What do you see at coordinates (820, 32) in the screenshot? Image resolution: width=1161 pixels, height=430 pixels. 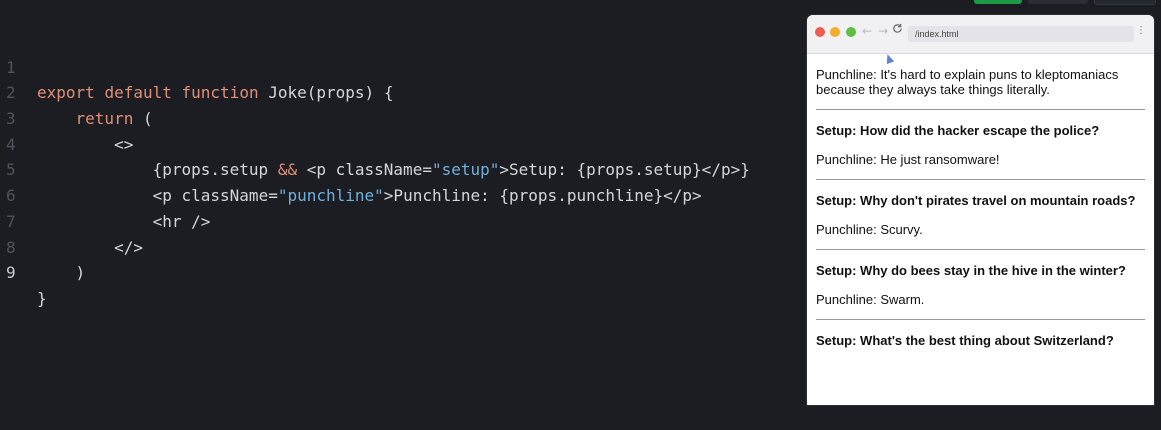 I see `close-window-icon` at bounding box center [820, 32].